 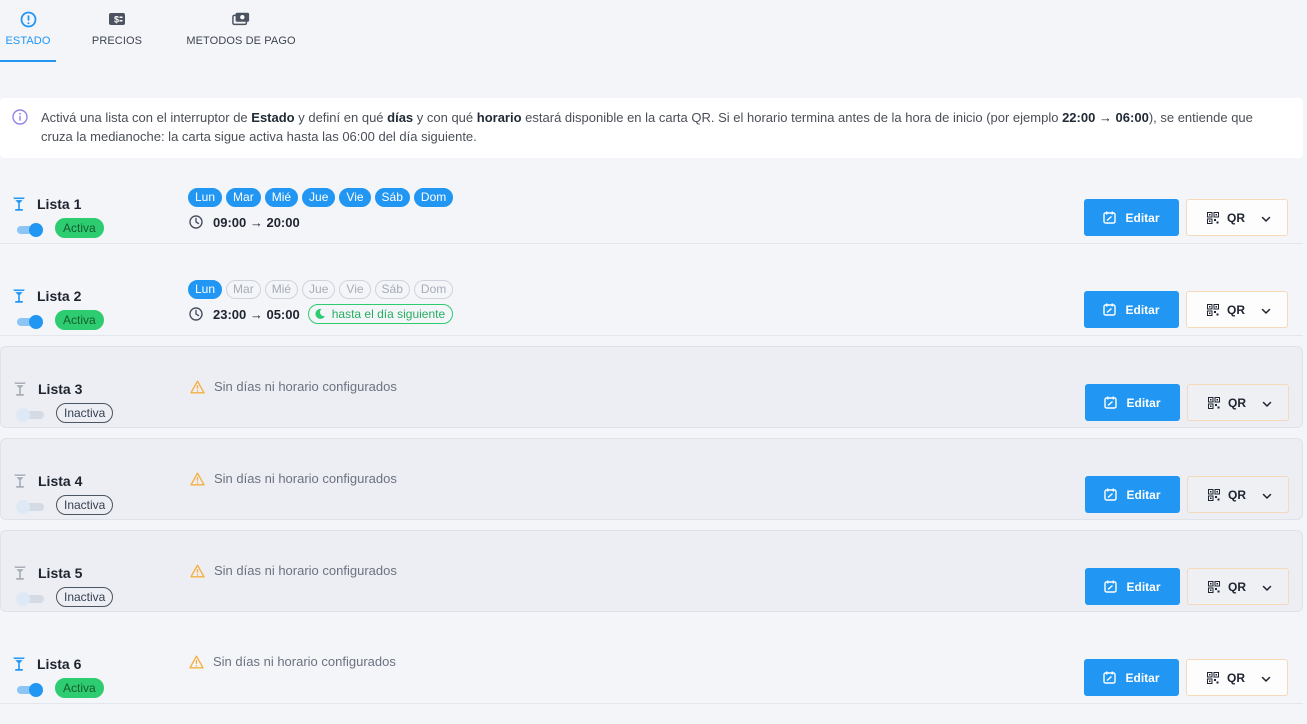 What do you see at coordinates (241, 31) in the screenshot?
I see `tab-metodos-de-pago: METODOS DE PAGO` at bounding box center [241, 31].